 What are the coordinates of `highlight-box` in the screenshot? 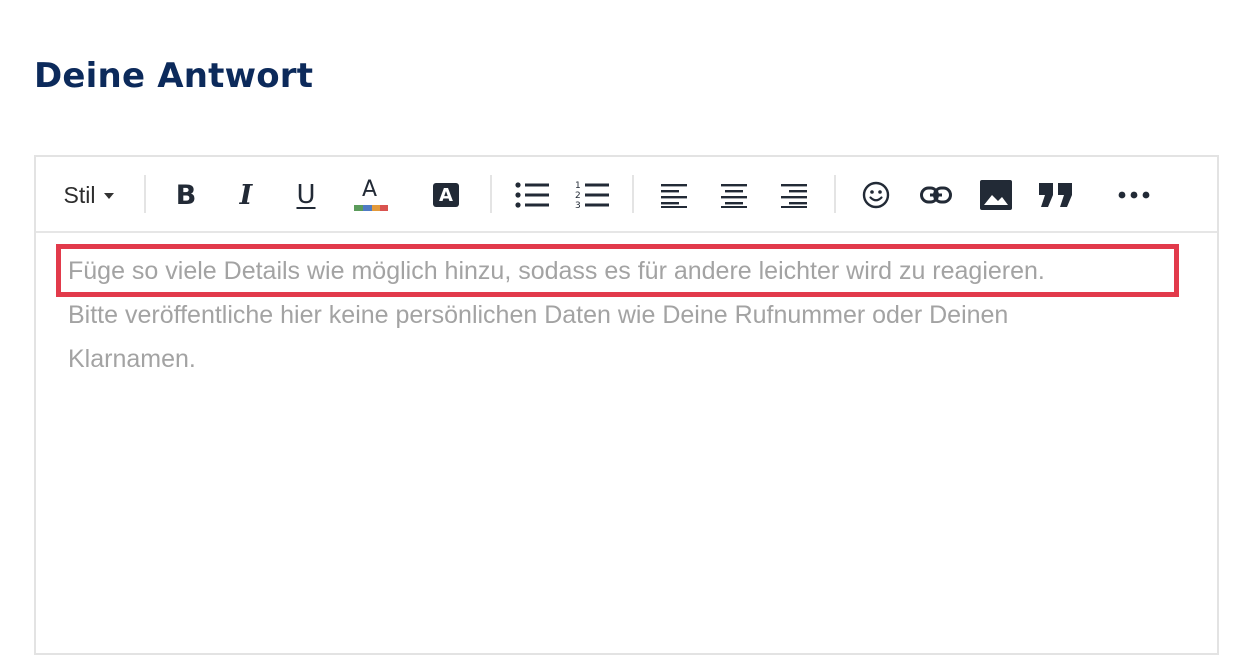 It's located at (617, 270).